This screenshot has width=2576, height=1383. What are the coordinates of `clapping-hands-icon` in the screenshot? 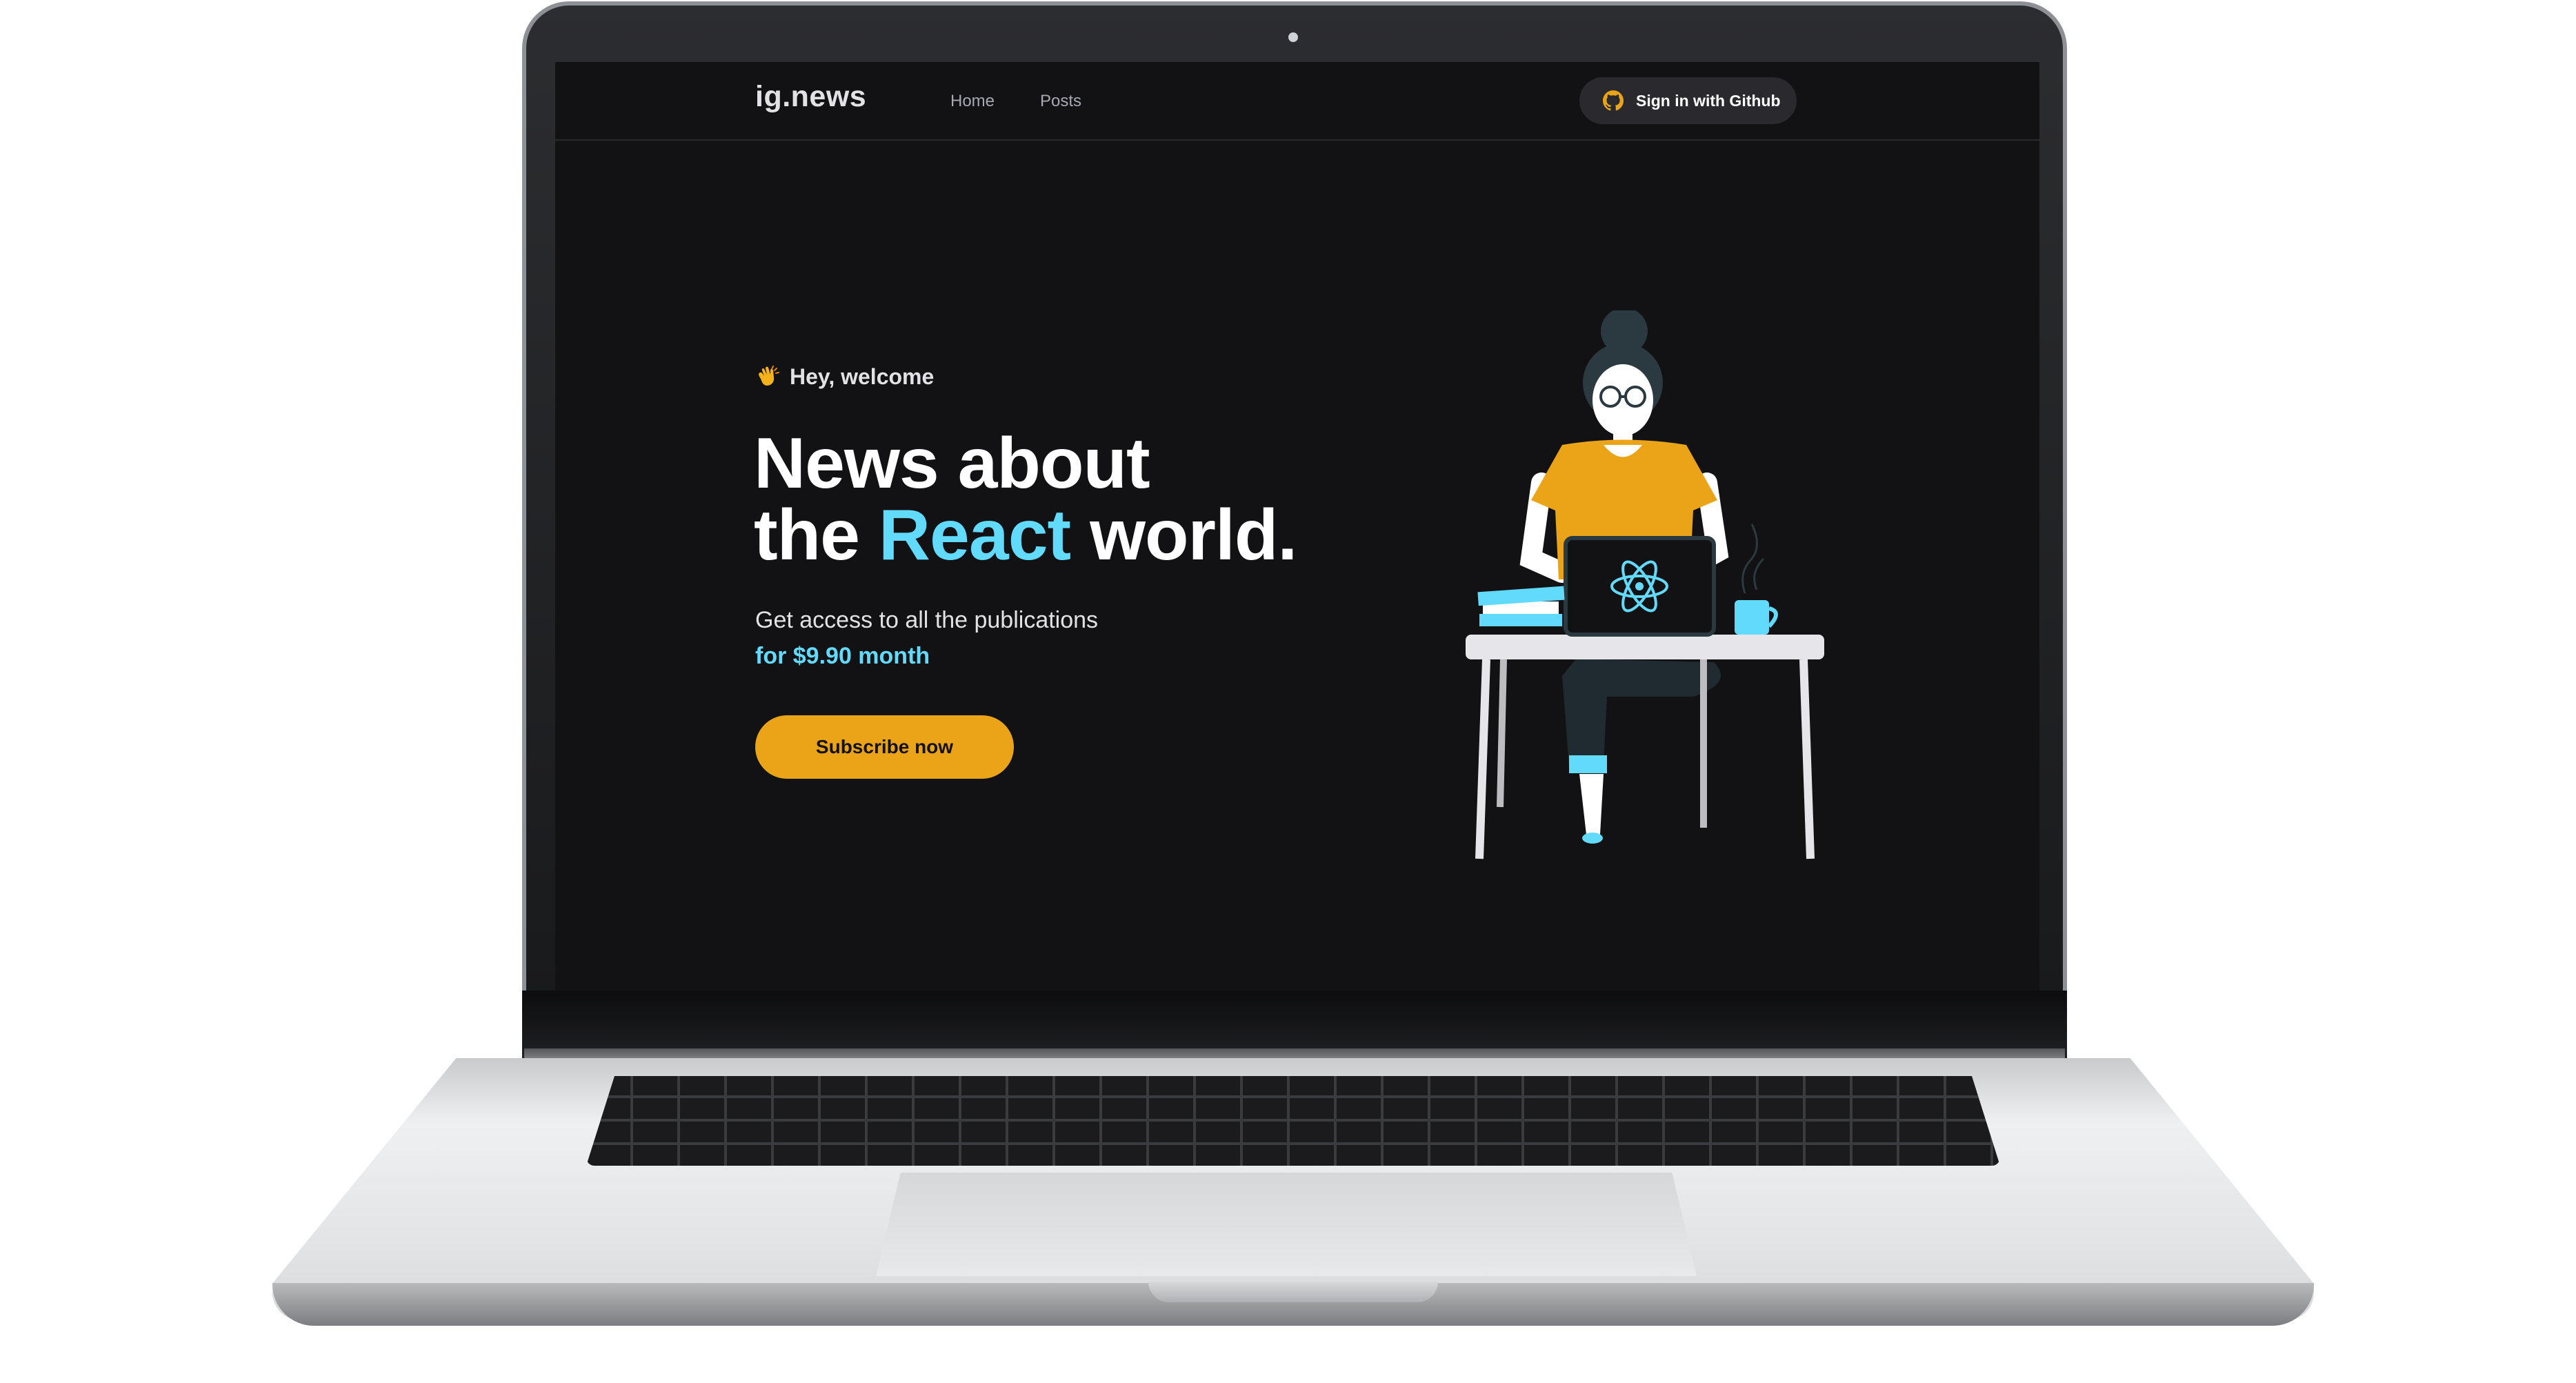 It's located at (769, 376).